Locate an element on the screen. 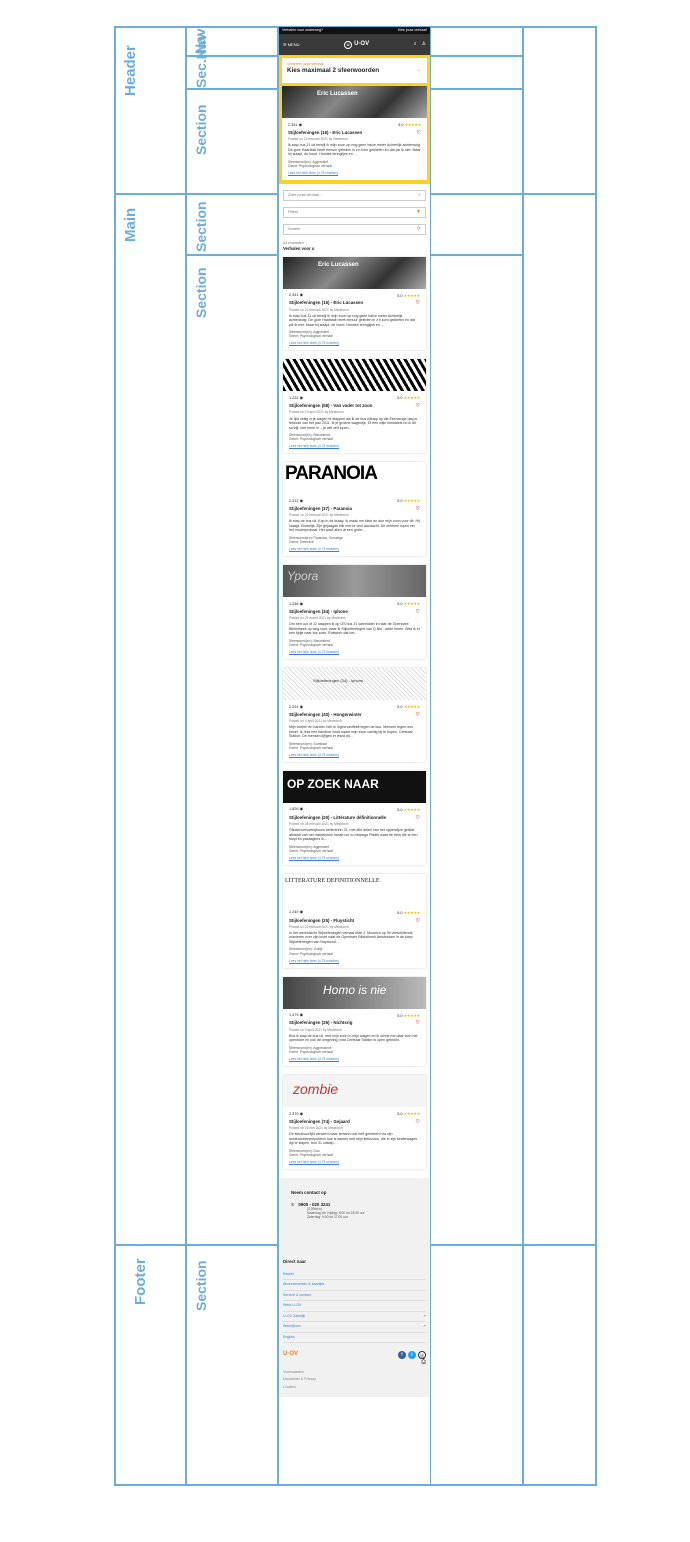 The height and width of the screenshot is (1542, 690). story-title: Stijloefeningen (74) - Gejaard is located at coordinates (319, 1122).